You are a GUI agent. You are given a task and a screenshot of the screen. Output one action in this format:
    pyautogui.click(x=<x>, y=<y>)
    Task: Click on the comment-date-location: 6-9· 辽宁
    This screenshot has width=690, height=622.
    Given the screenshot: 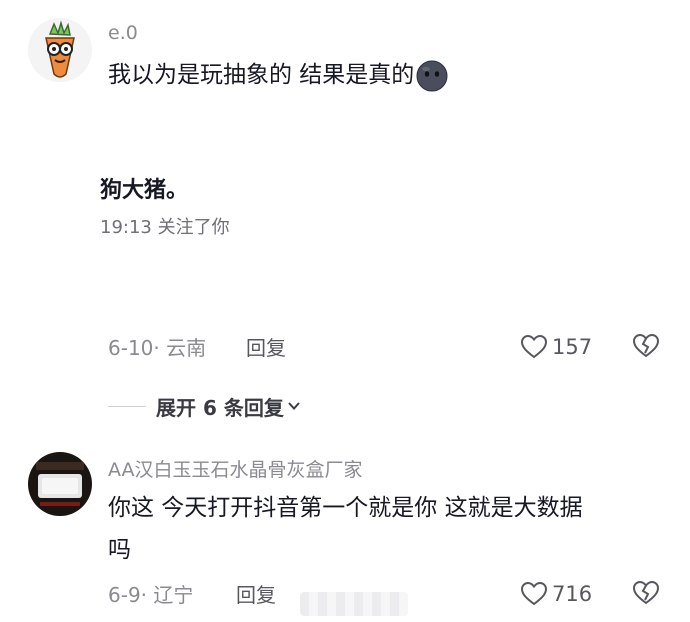 What is the action you would take?
    pyautogui.click(x=151, y=595)
    